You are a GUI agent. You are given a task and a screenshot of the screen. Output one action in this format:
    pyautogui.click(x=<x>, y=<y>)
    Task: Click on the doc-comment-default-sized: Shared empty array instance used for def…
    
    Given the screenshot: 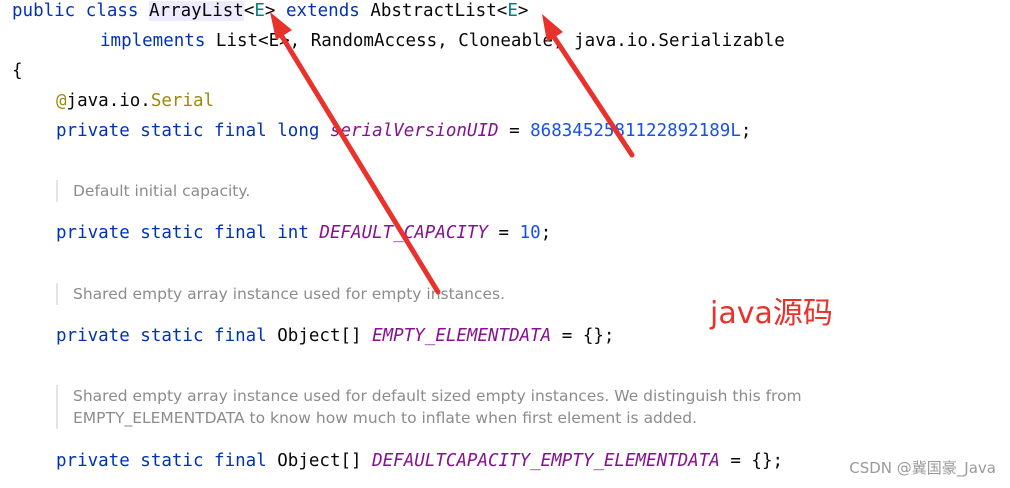 What is the action you would take?
    pyautogui.click(x=429, y=407)
    